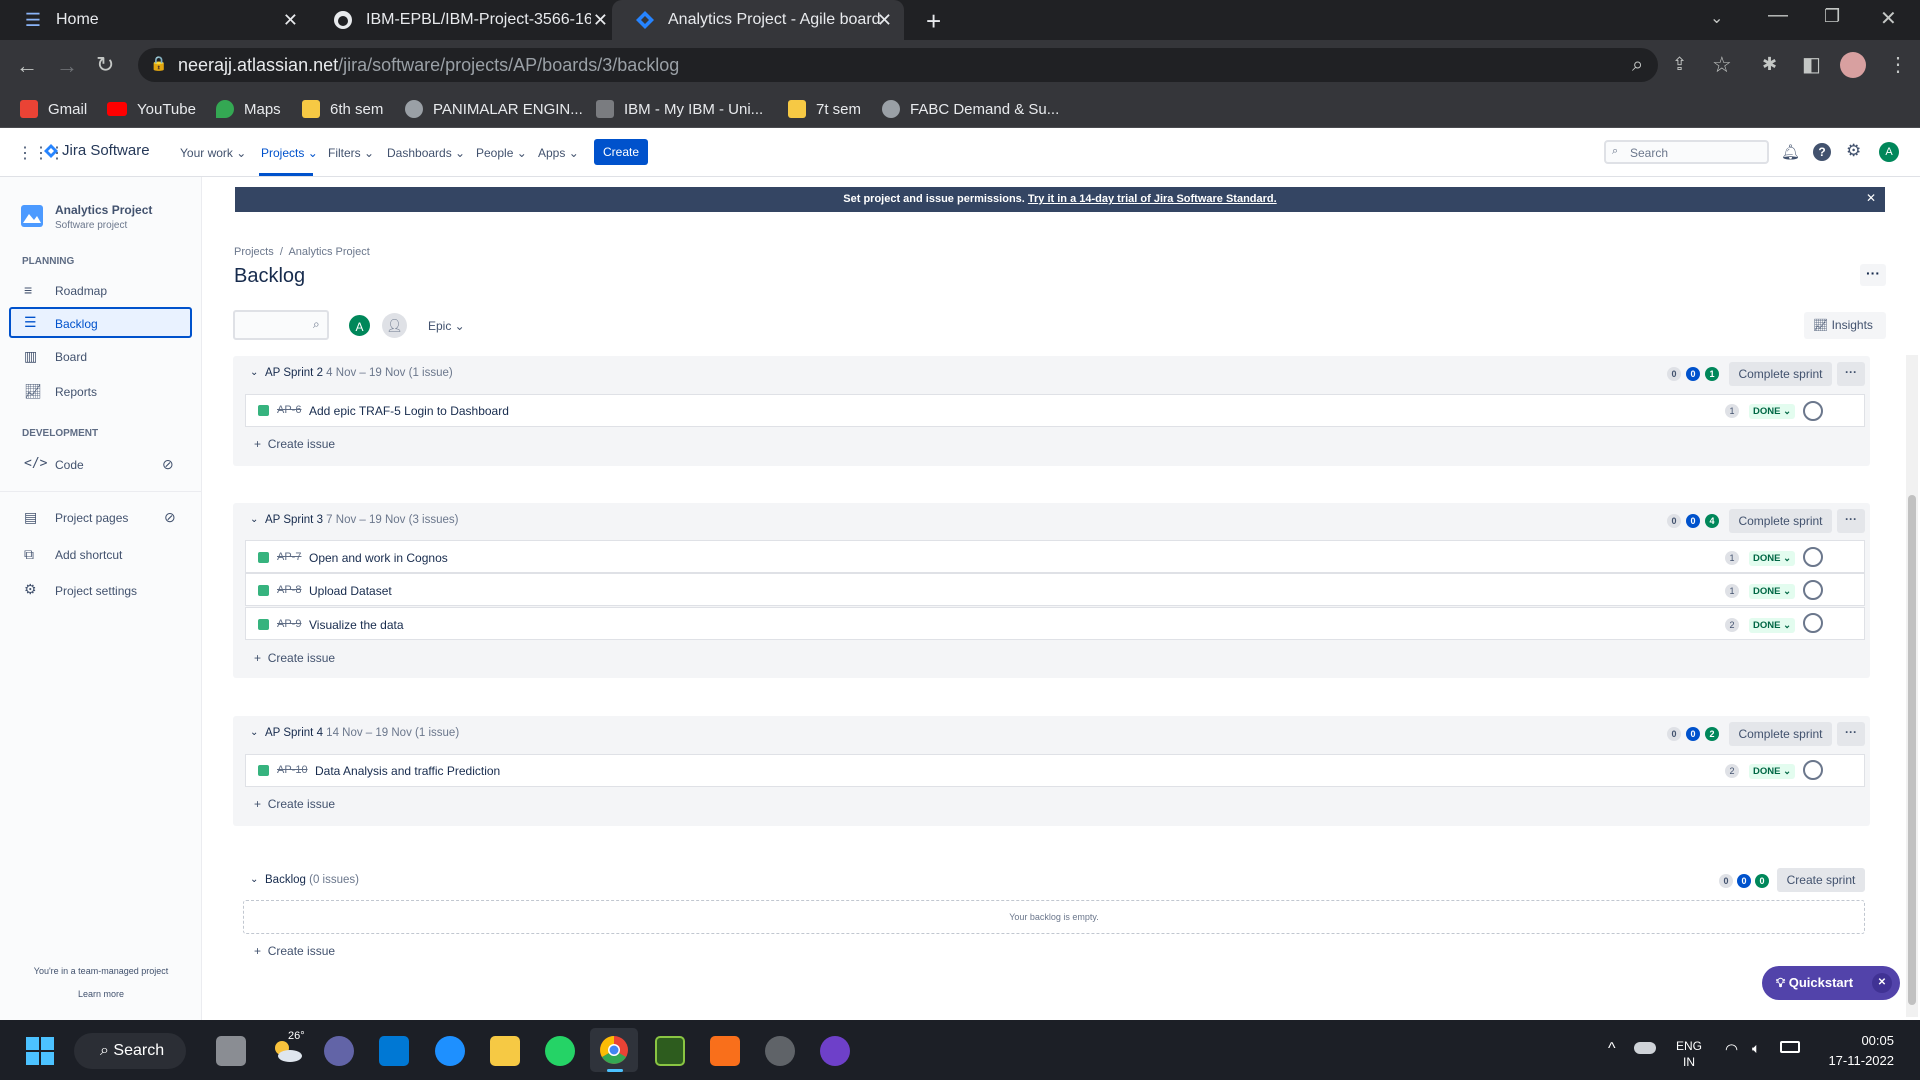  I want to click on epic-filter-dropdown: Epic ⌄, so click(446, 326).